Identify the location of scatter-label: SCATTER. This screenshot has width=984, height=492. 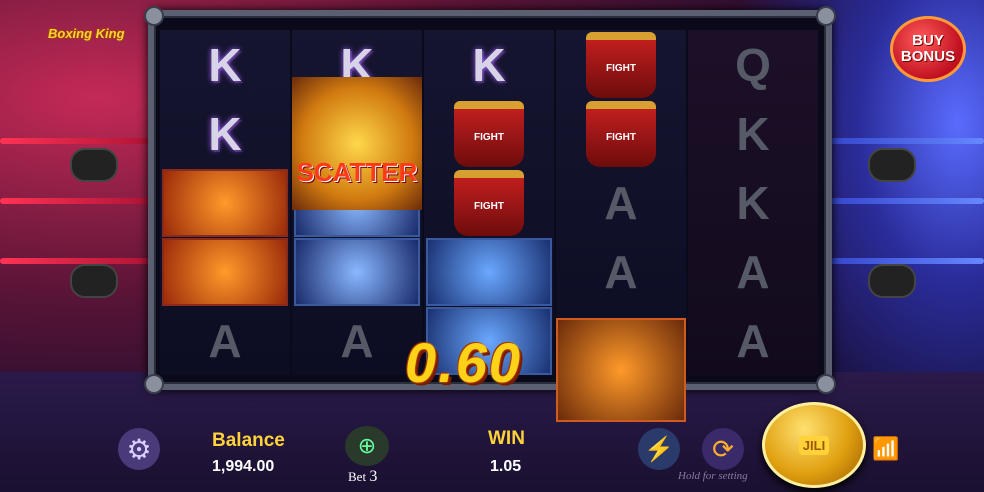
(357, 172).